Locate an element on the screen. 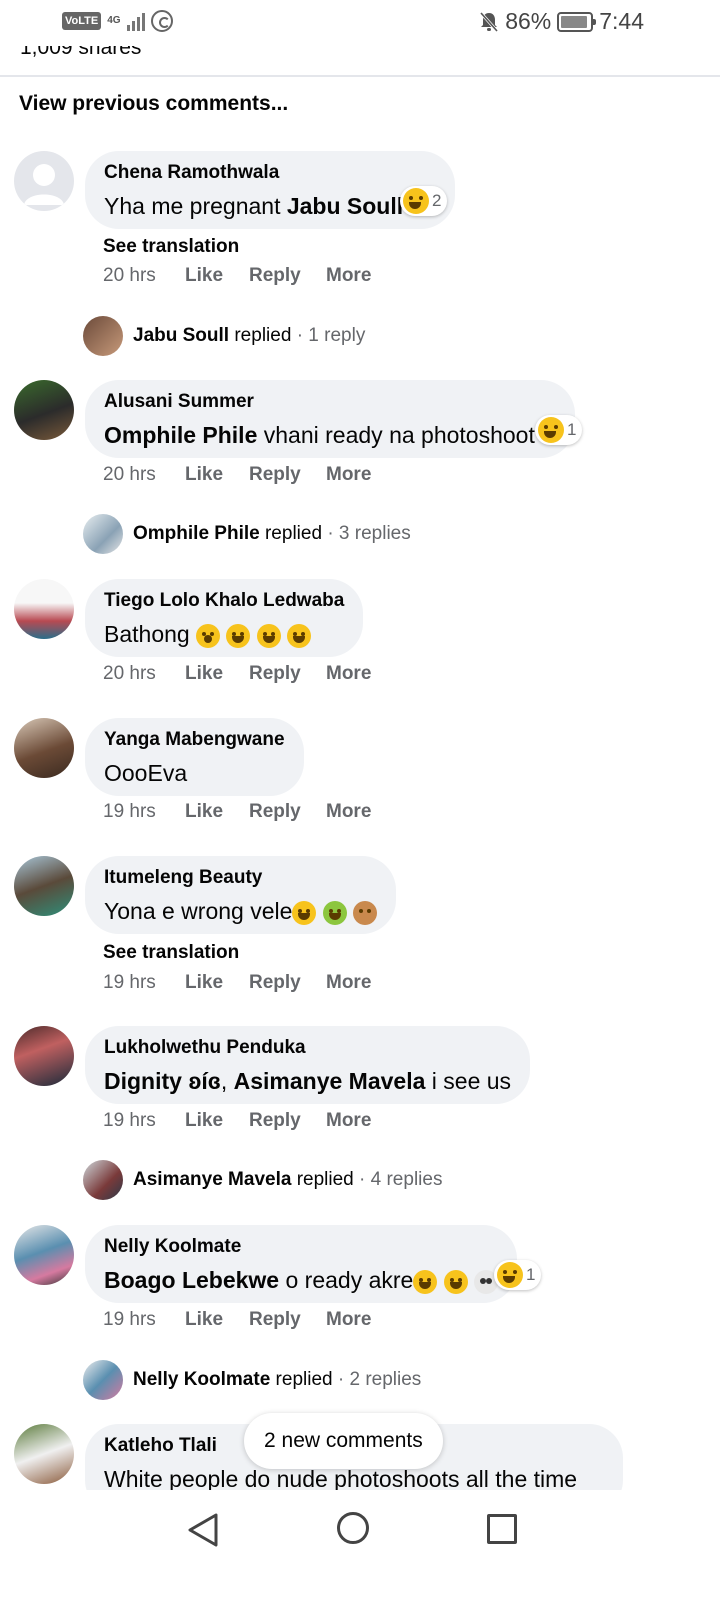  comment-author: Itumeleng Beauty is located at coordinates (240, 878).